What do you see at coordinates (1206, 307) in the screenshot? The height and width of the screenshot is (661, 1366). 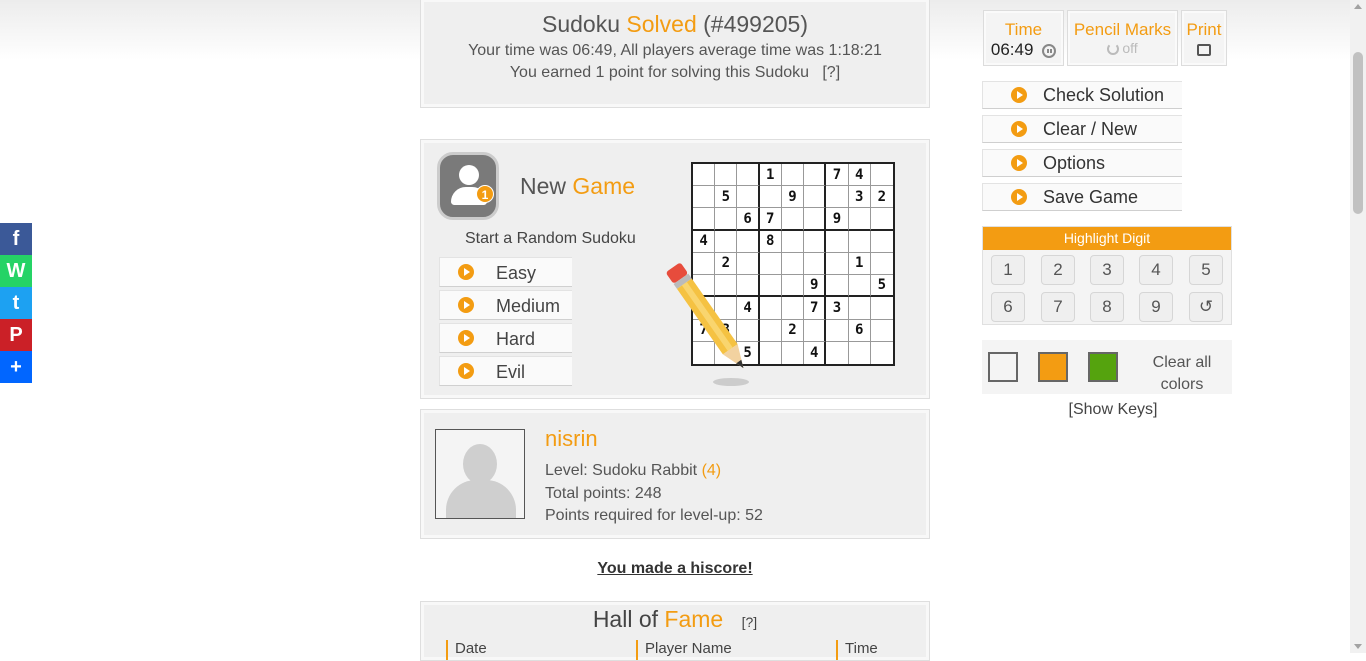 I see `undo-highlight-icon: ↺` at bounding box center [1206, 307].